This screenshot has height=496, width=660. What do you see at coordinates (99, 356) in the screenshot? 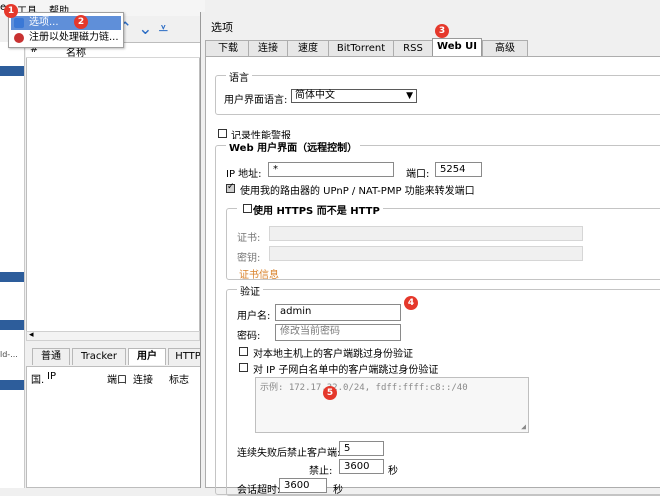
I see `tab-tracker: Tracker` at bounding box center [99, 356].